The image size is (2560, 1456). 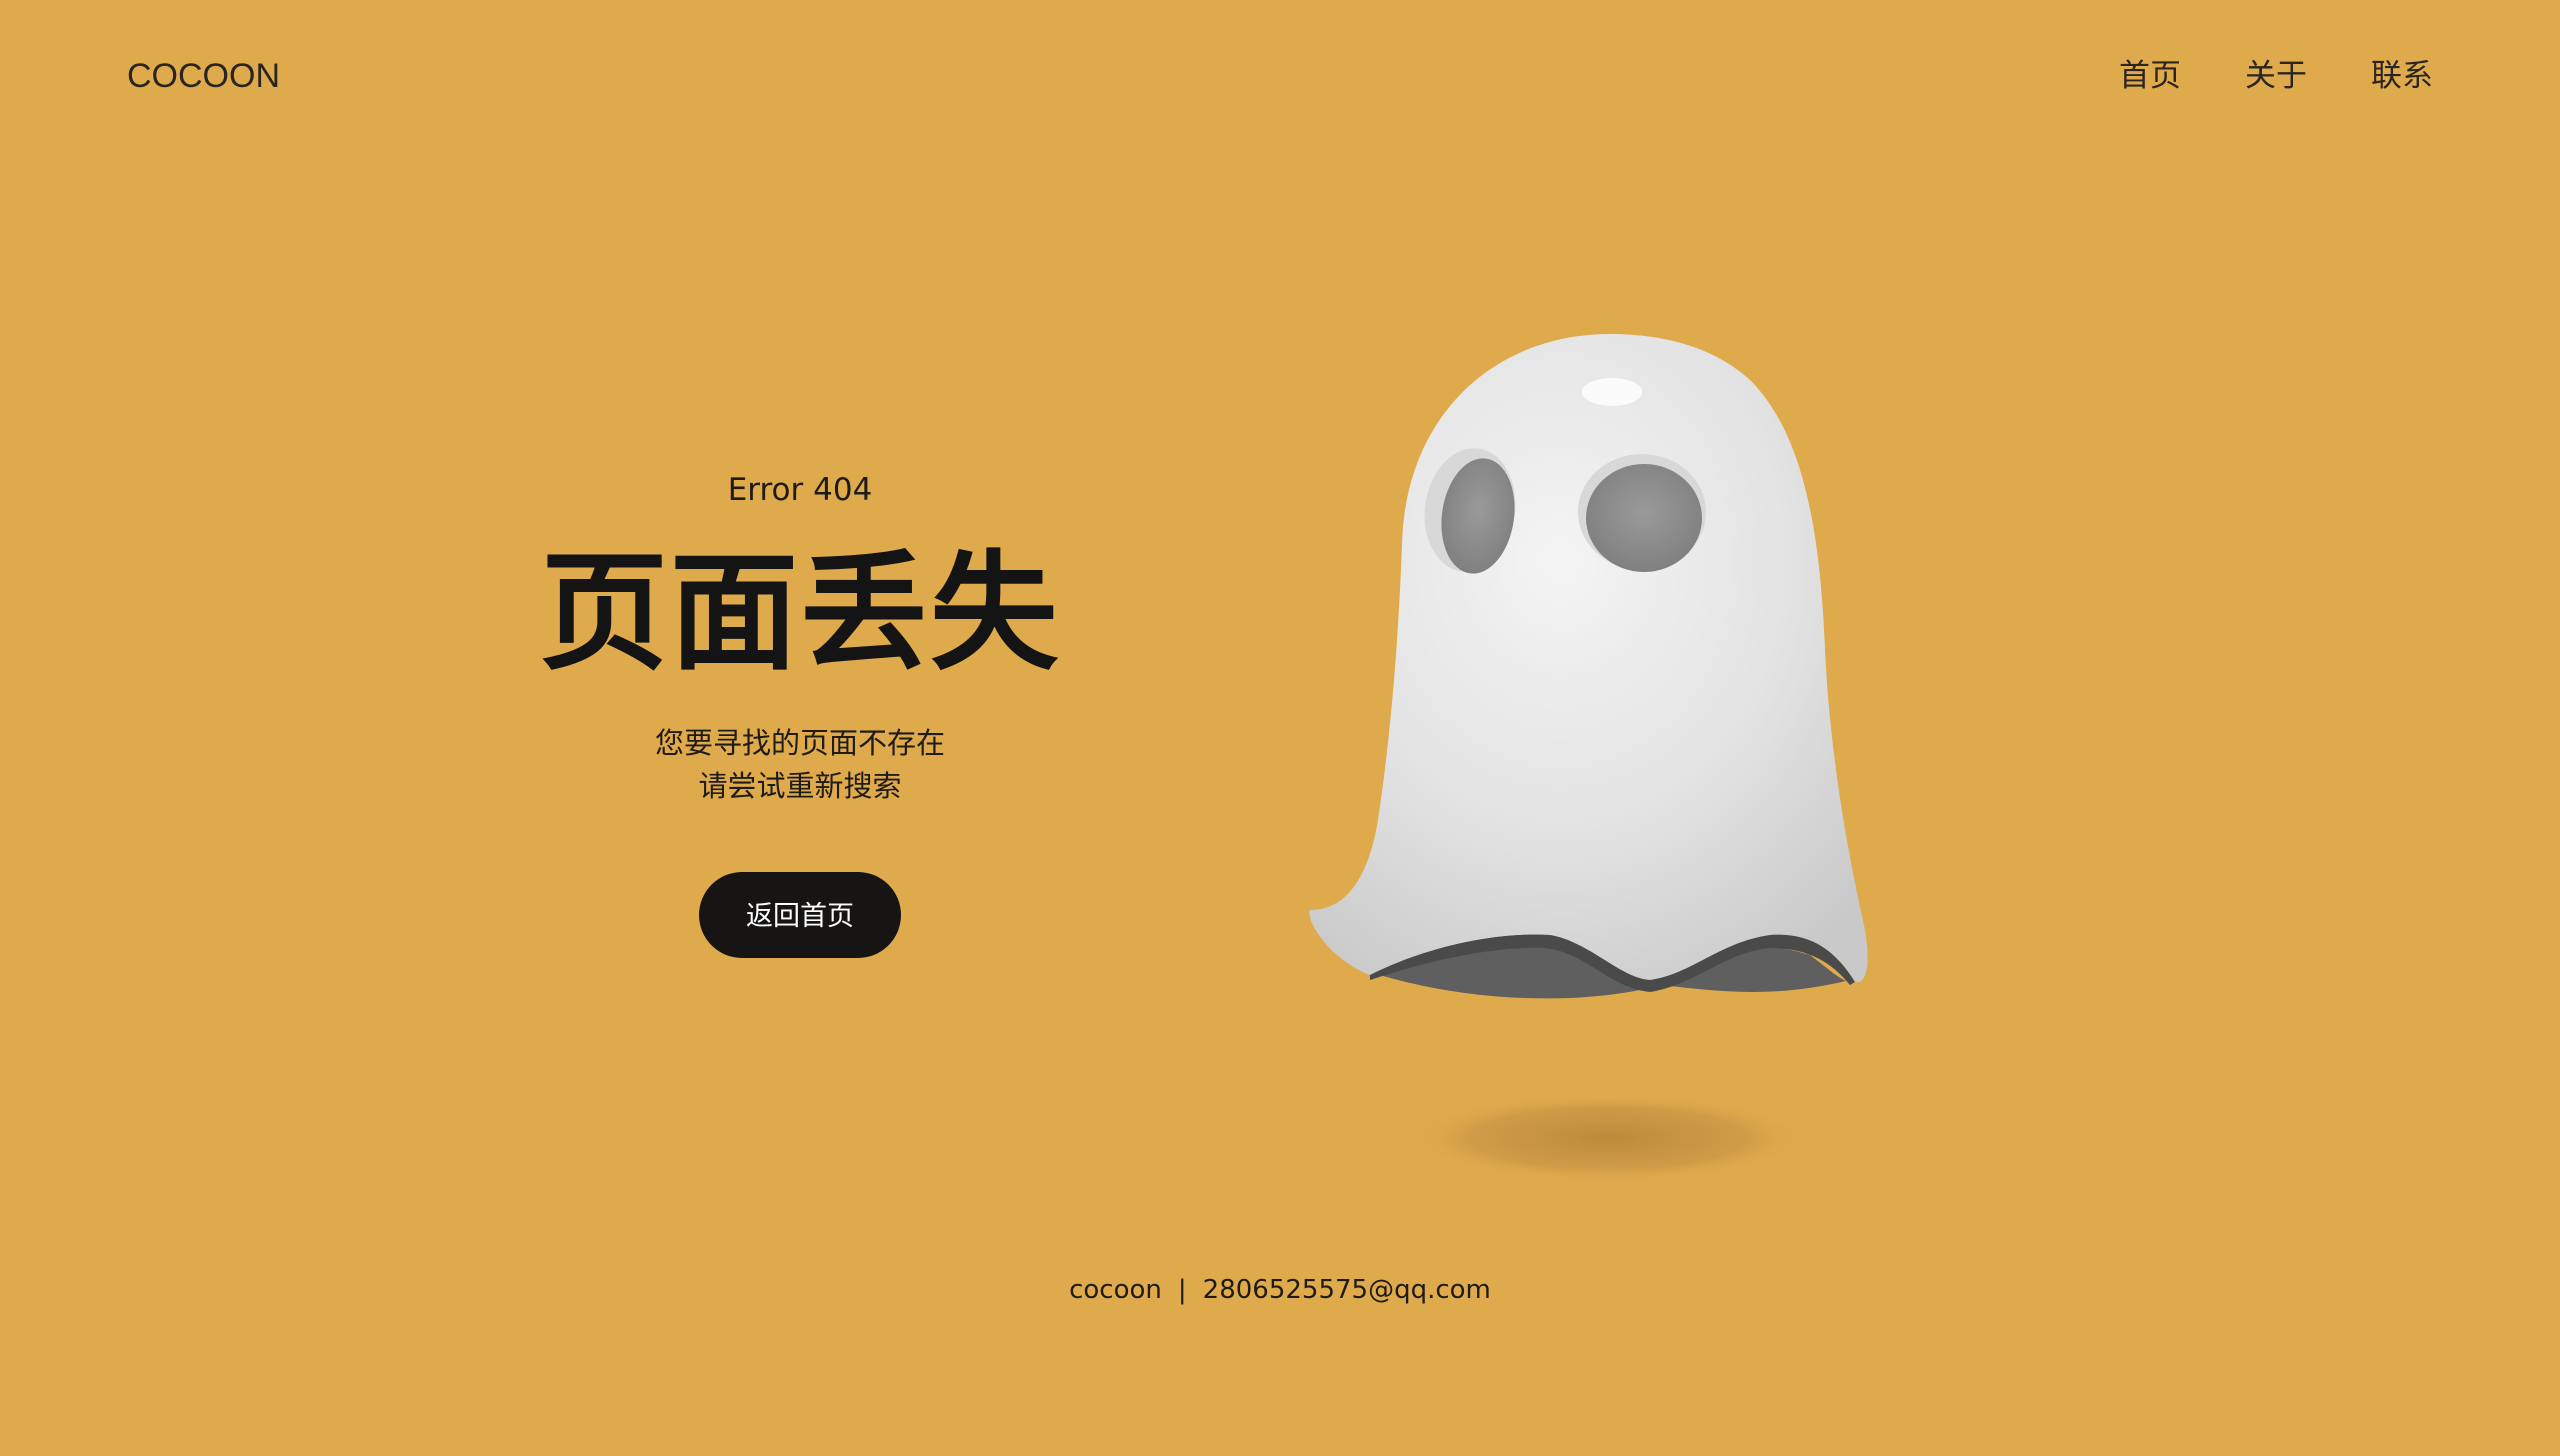 What do you see at coordinates (800, 765) in the screenshot?
I see `error-description: 您要寻找的页面不存在 请尝试重新搜索` at bounding box center [800, 765].